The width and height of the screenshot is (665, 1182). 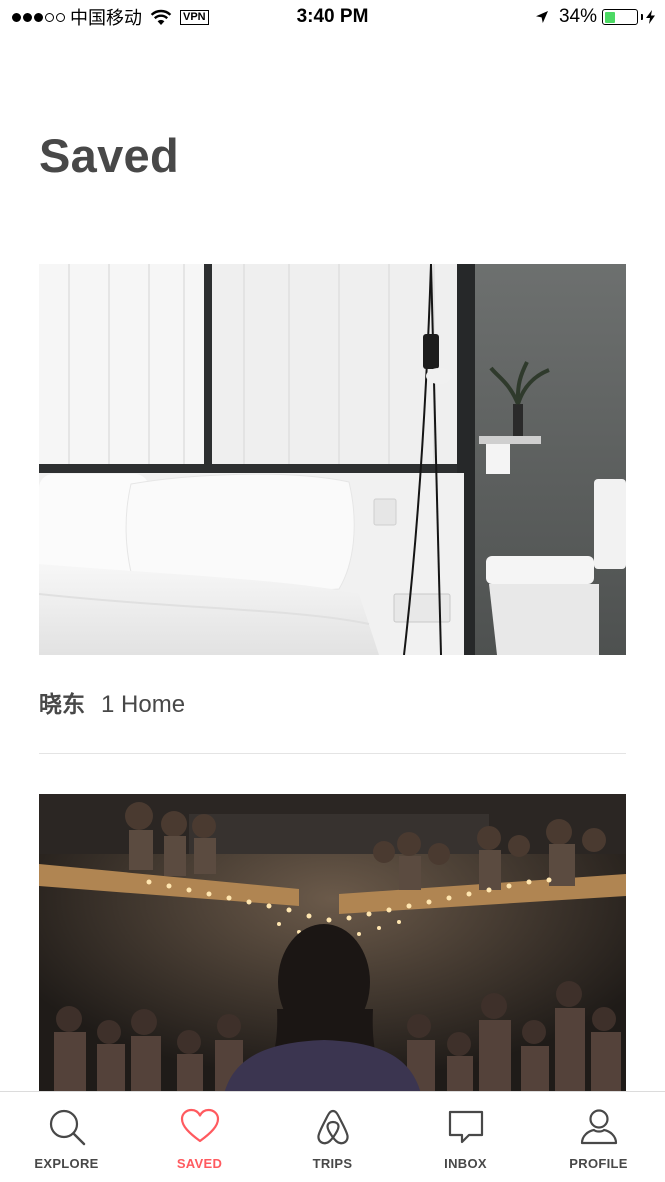 What do you see at coordinates (650, 17) in the screenshot?
I see `charging-bolt-icon` at bounding box center [650, 17].